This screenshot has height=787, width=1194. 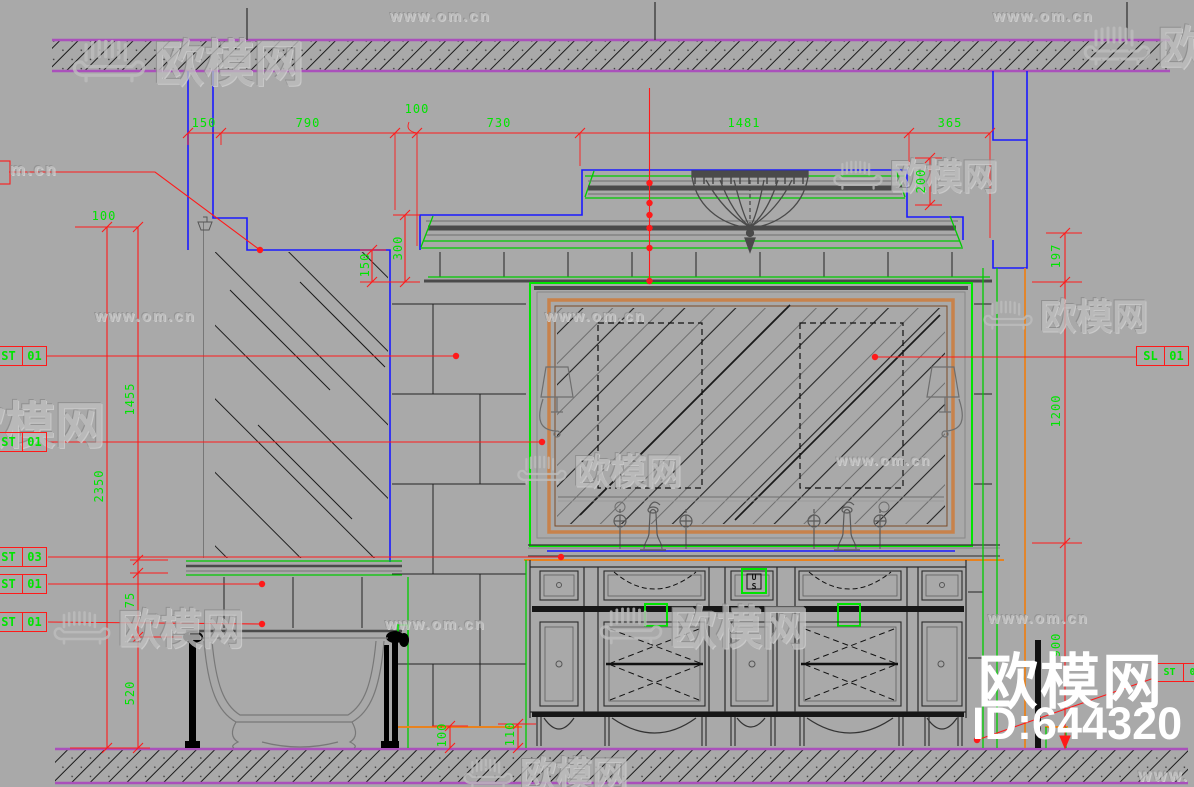 What do you see at coordinates (1056, 411) in the screenshot?
I see `dim-1200-right: 1200` at bounding box center [1056, 411].